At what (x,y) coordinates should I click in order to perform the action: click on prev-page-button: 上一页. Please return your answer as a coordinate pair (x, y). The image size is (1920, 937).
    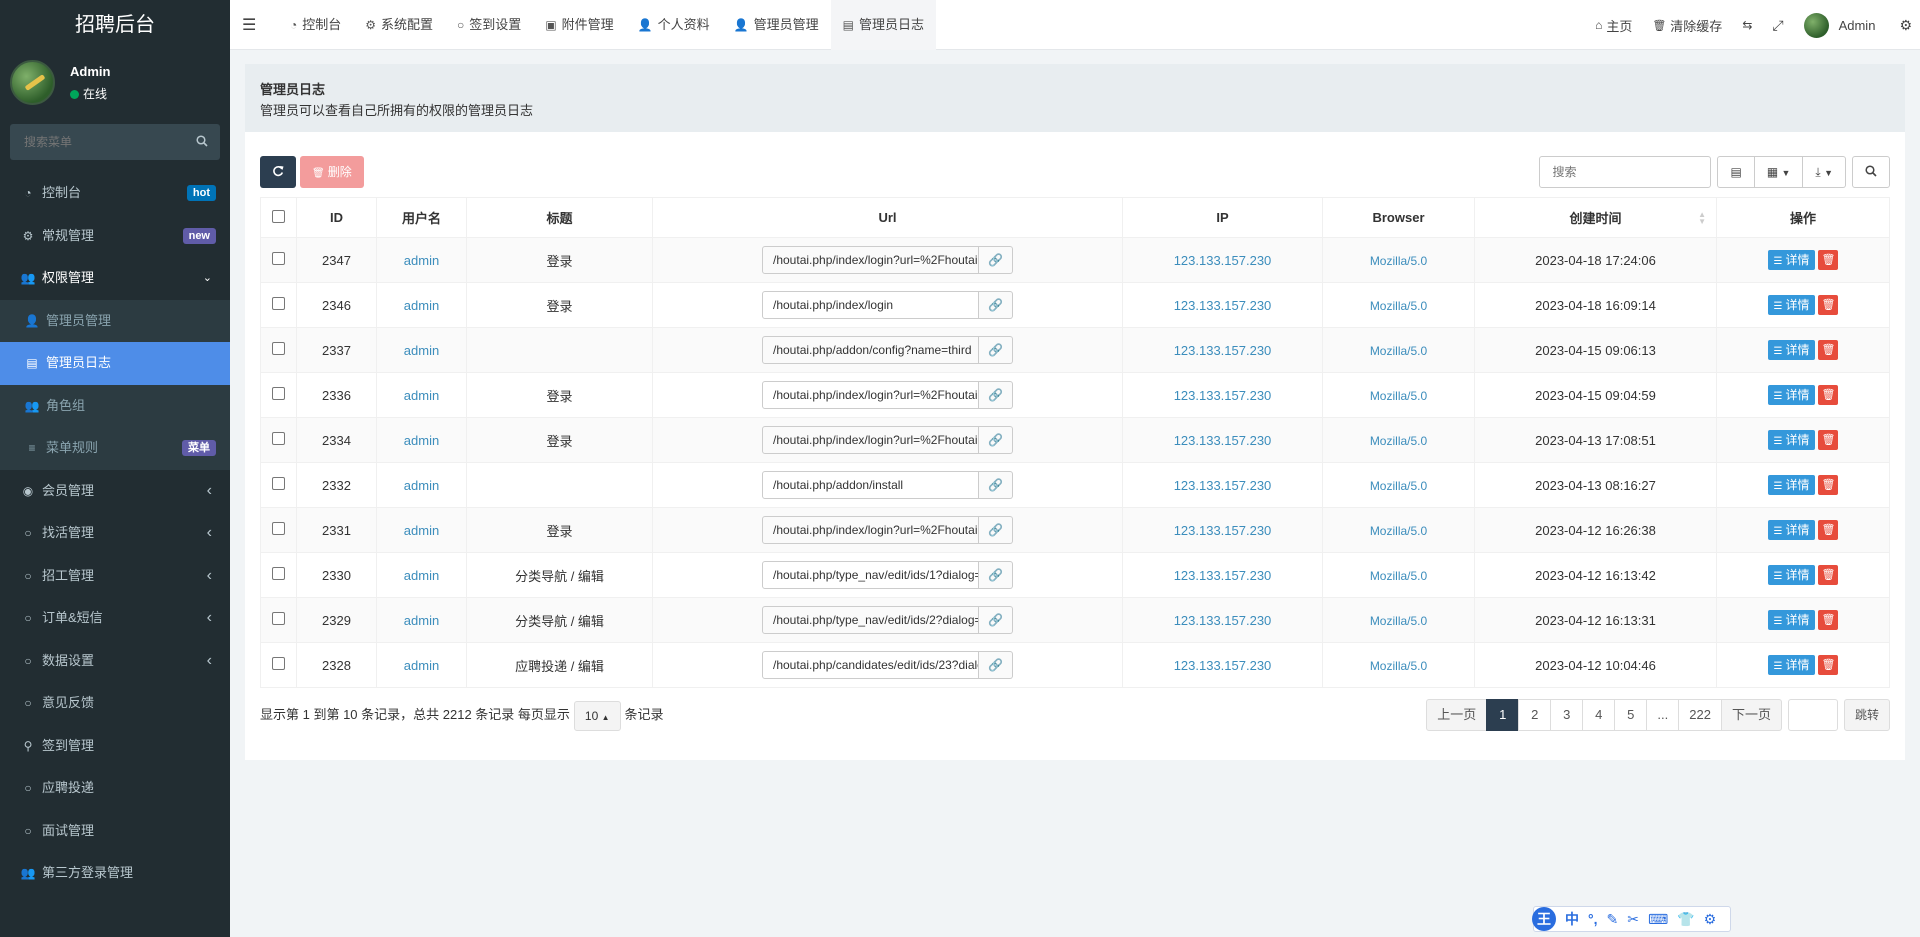
    Looking at the image, I should click on (1457, 715).